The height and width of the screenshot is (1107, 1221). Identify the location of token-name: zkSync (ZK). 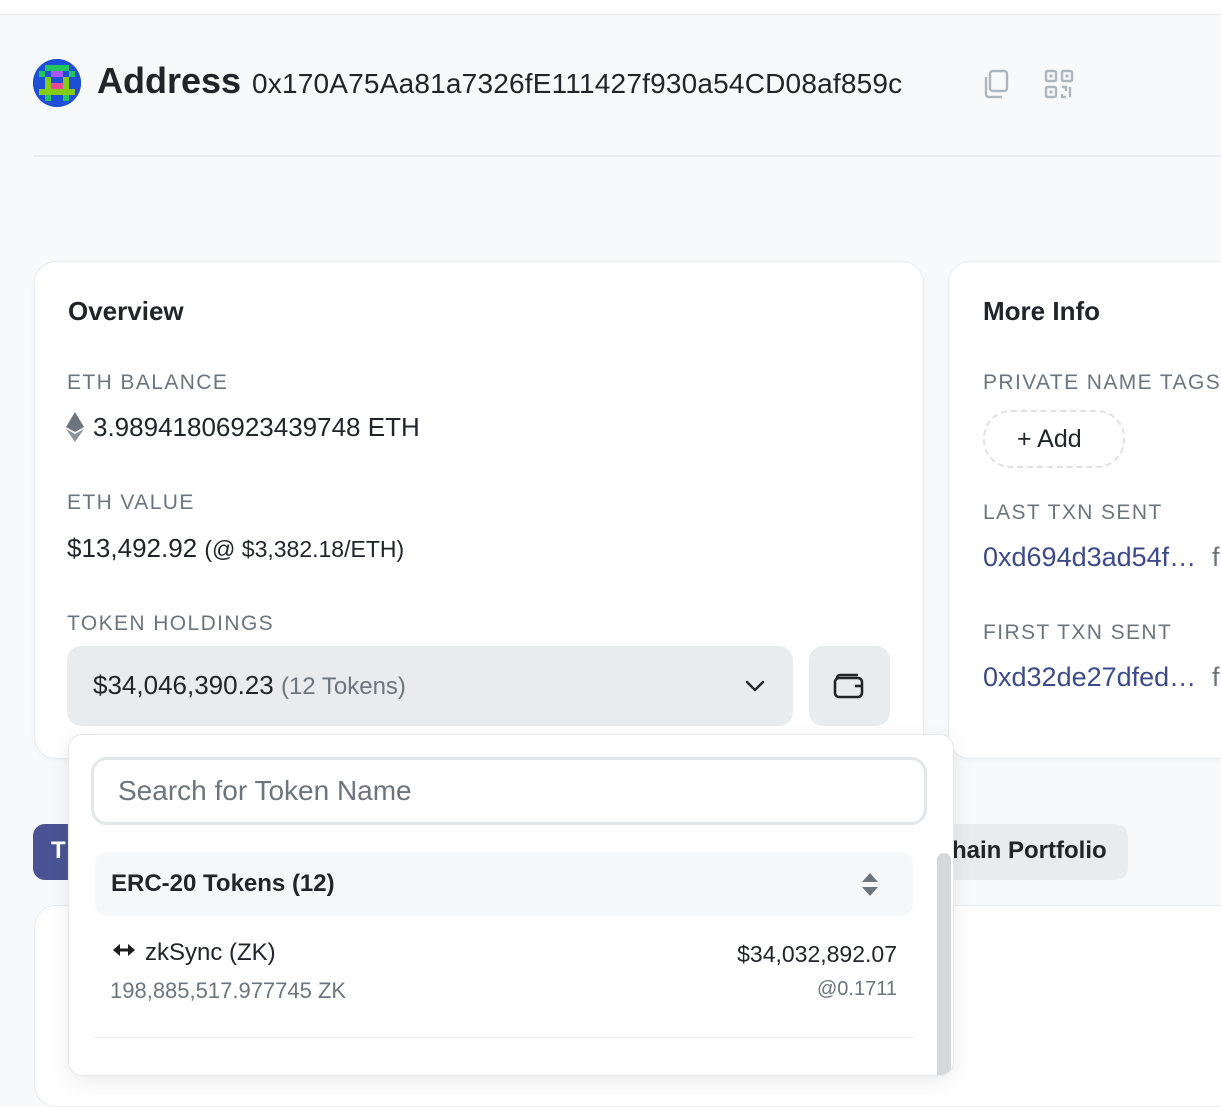
(210, 952).